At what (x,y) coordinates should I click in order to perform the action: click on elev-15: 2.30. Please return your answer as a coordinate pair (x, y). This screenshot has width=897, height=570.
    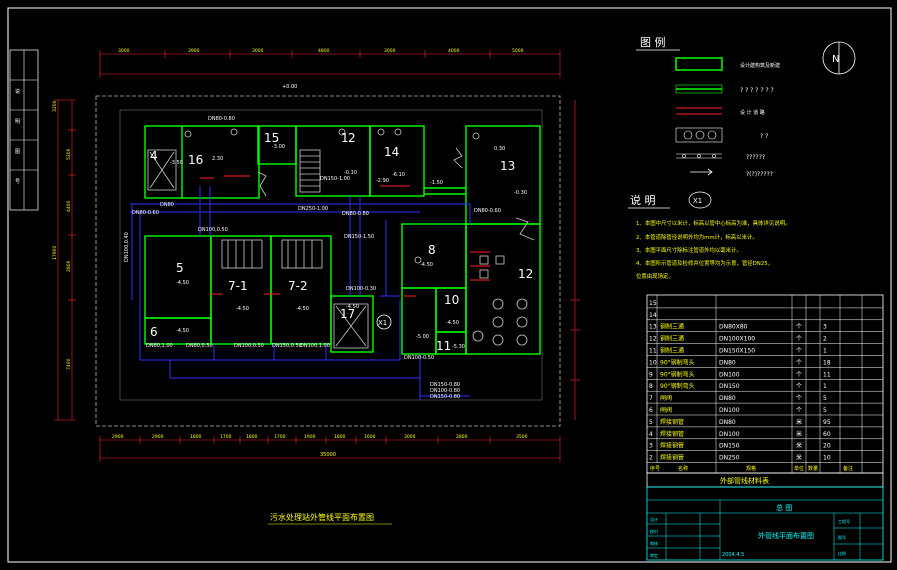
    Looking at the image, I should click on (217, 159).